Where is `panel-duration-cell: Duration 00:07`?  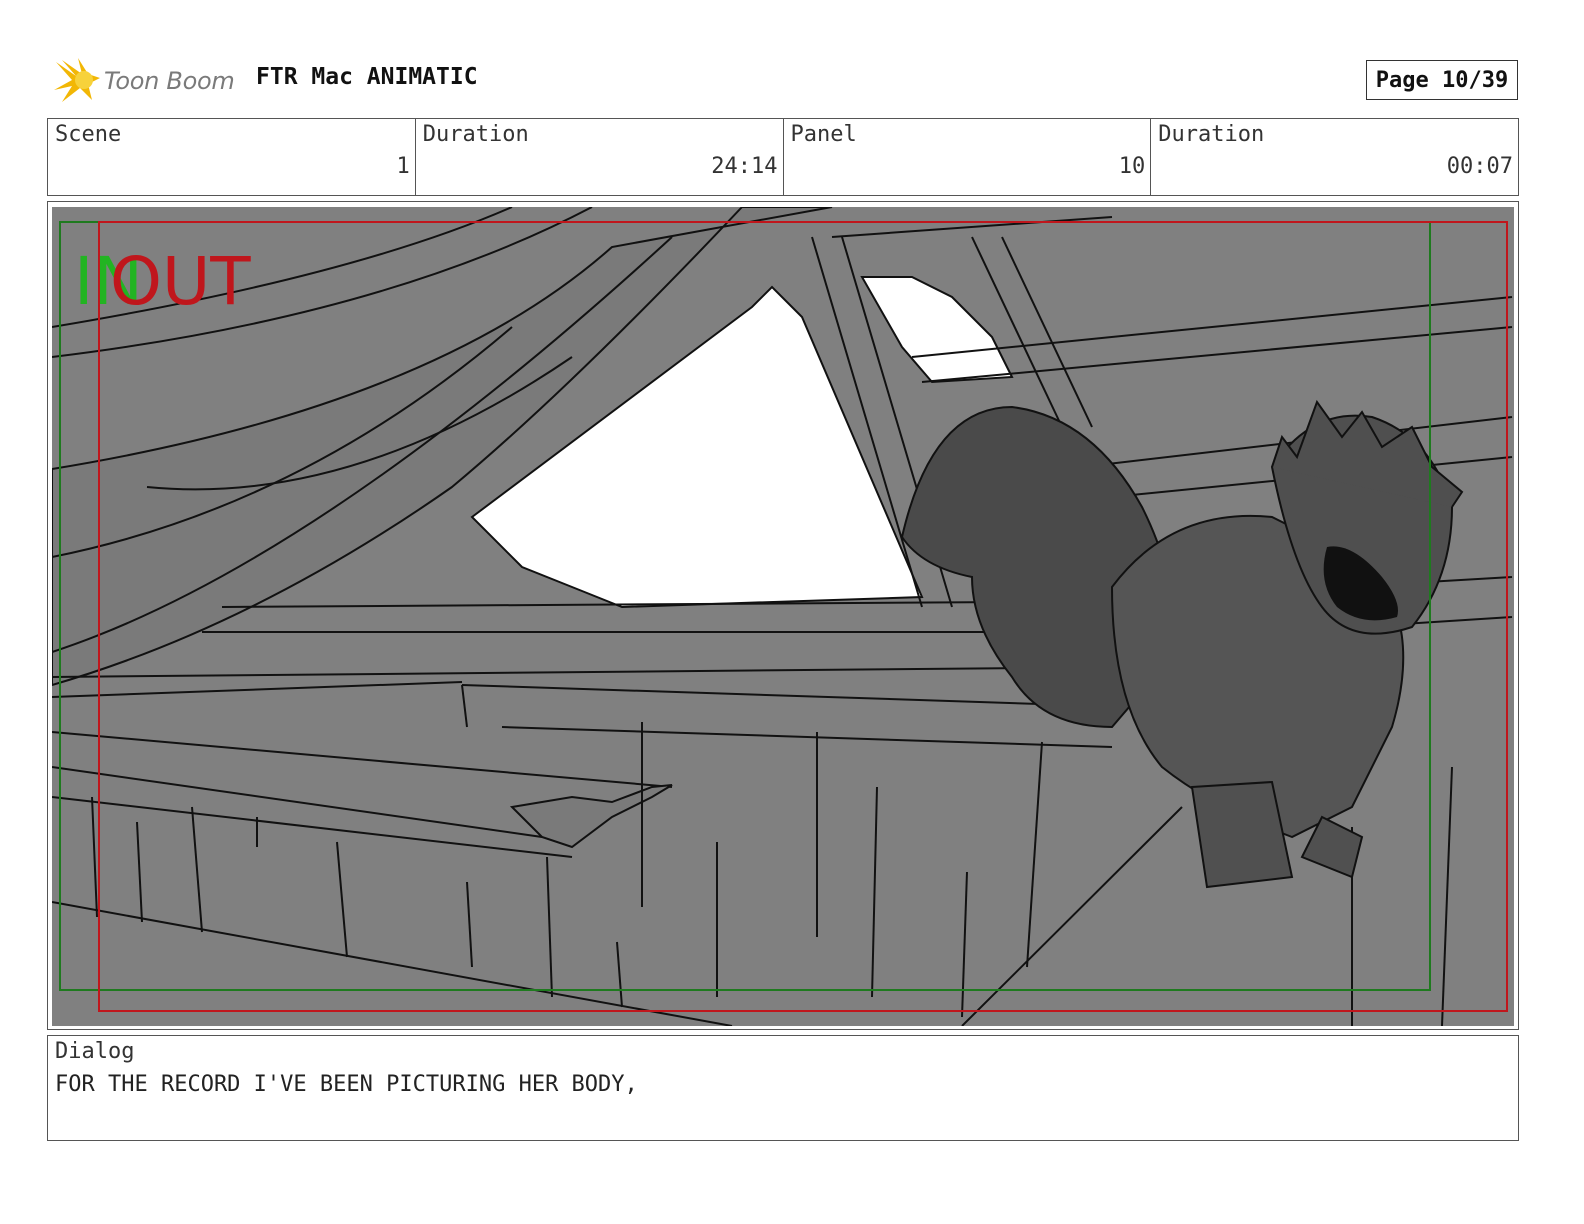
panel-duration-cell: Duration 00:07 is located at coordinates (1334, 157).